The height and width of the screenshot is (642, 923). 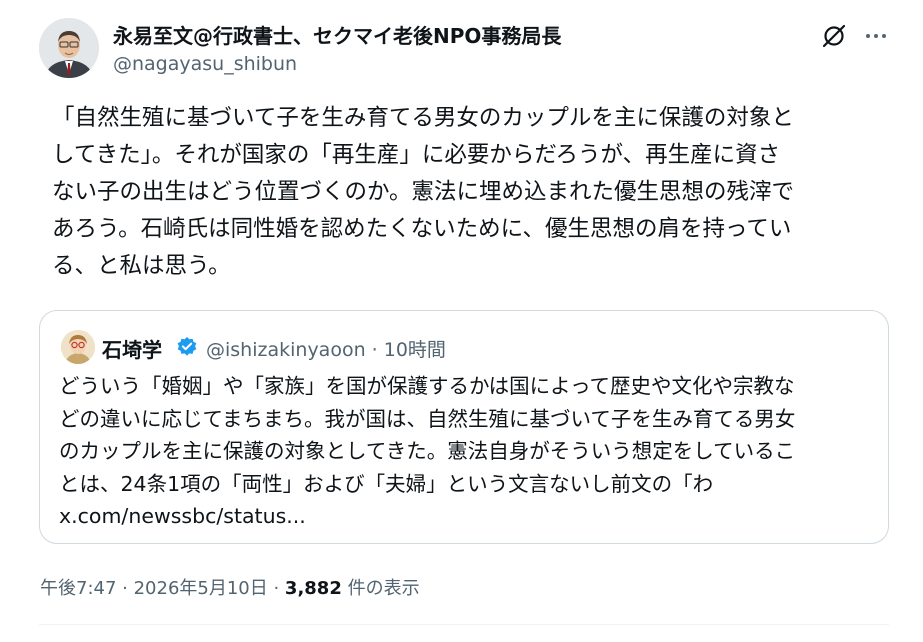 What do you see at coordinates (464, 624) in the screenshot?
I see `divider` at bounding box center [464, 624].